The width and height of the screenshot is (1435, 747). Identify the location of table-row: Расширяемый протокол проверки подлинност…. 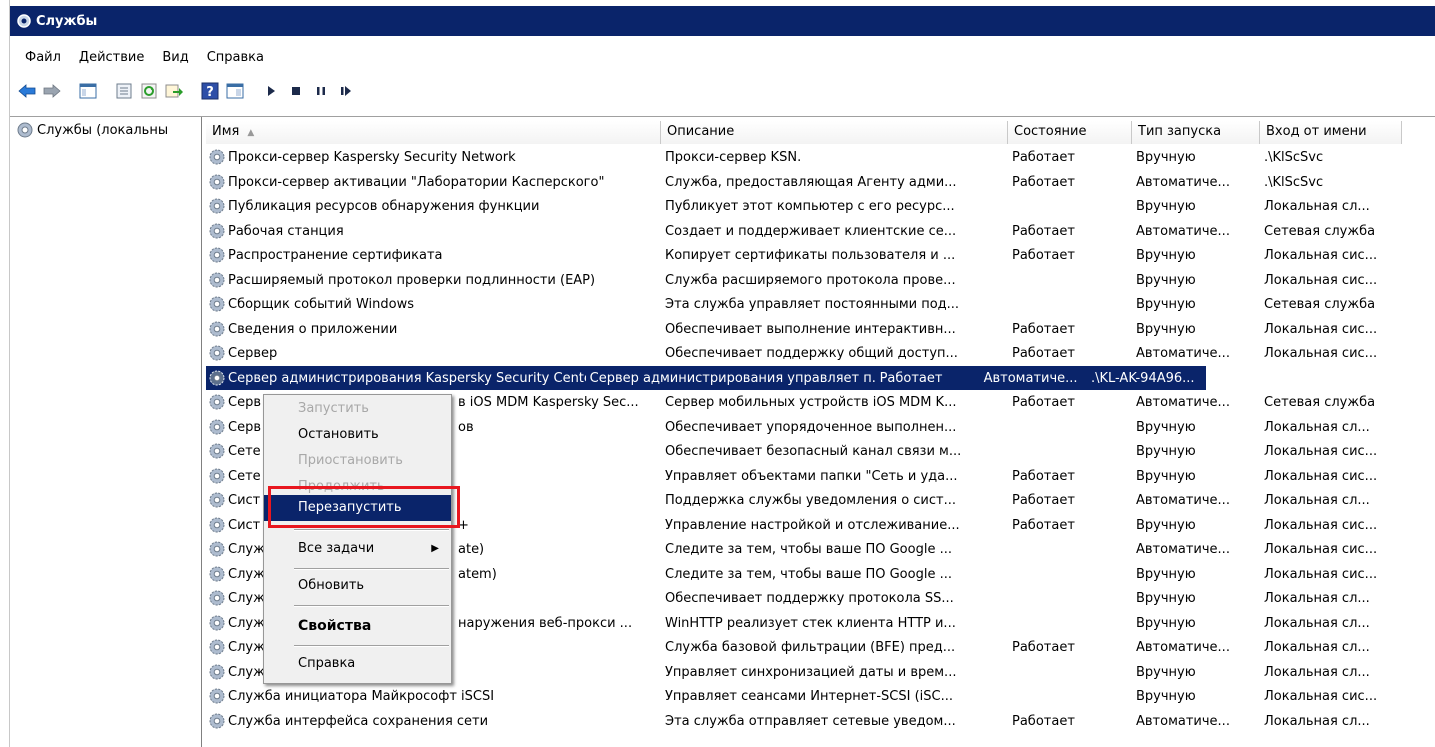
(804, 280).